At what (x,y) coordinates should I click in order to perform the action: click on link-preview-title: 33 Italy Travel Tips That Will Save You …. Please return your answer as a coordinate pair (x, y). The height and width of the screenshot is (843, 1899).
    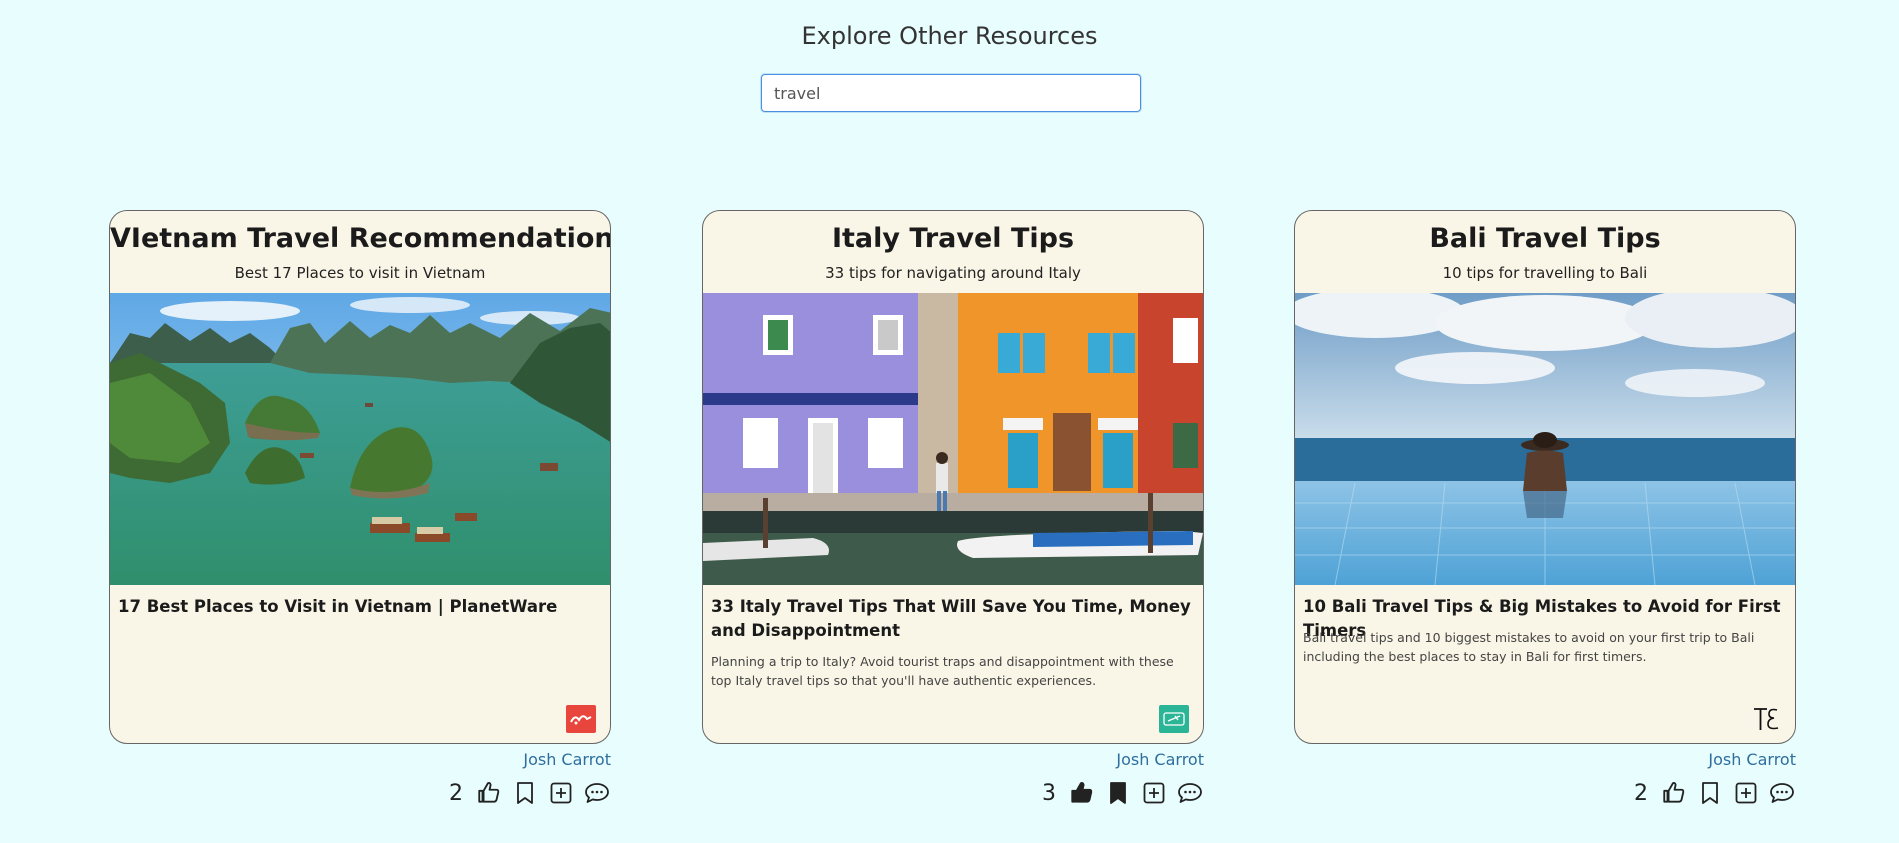
    Looking at the image, I should click on (951, 619).